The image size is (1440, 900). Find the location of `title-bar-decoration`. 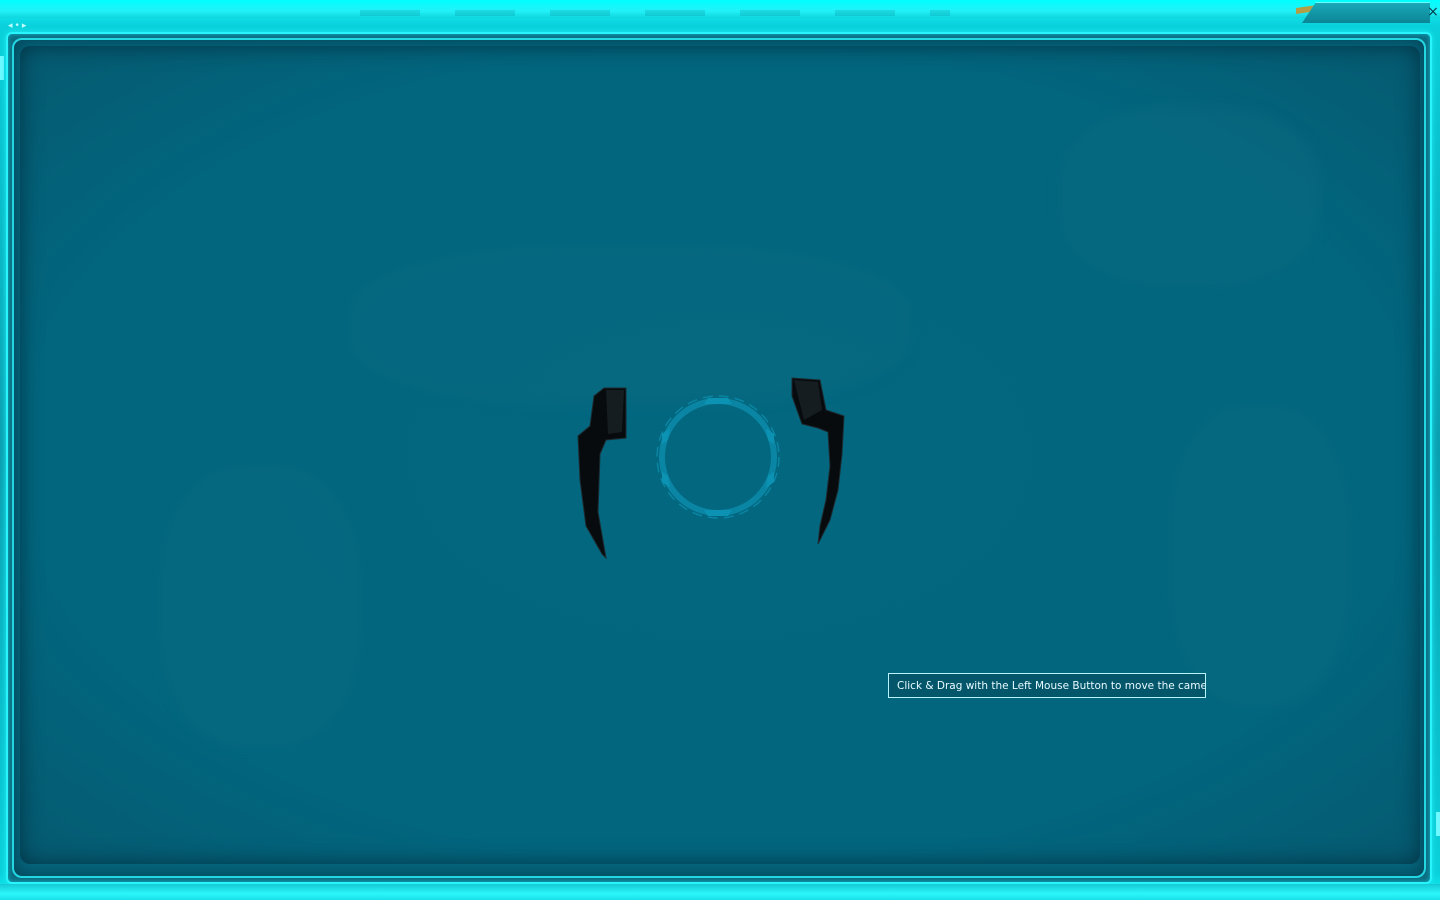

title-bar-decoration is located at coordinates (655, 13).